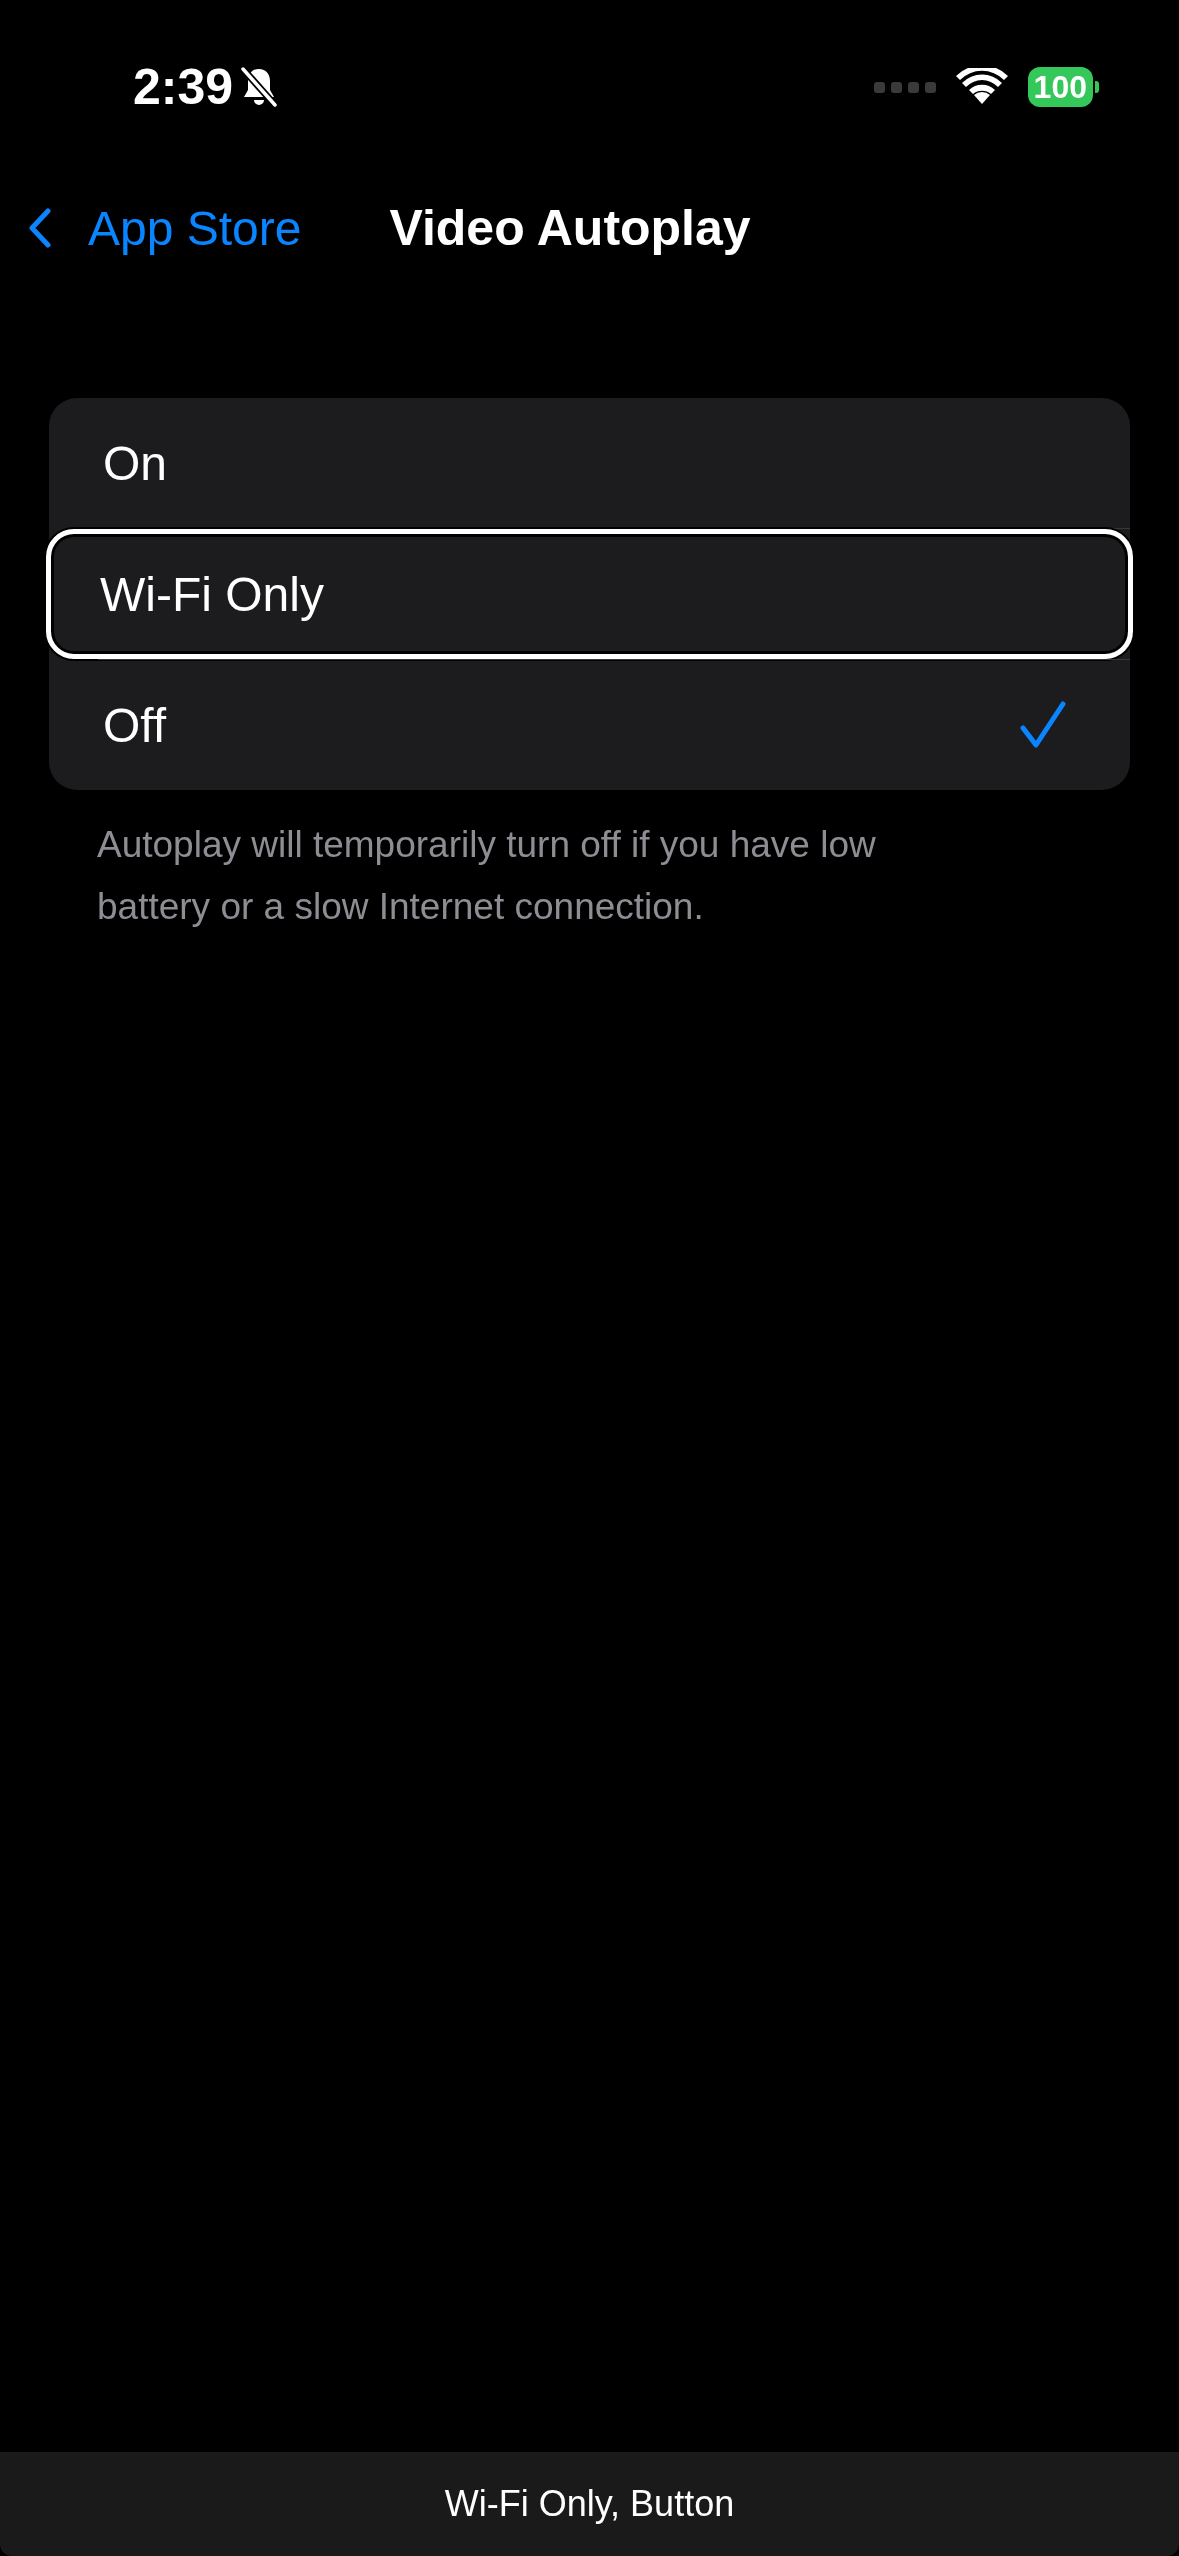 The image size is (1179, 2556). Describe the element at coordinates (1063, 87) in the screenshot. I see `battery-indicator: 100` at that location.